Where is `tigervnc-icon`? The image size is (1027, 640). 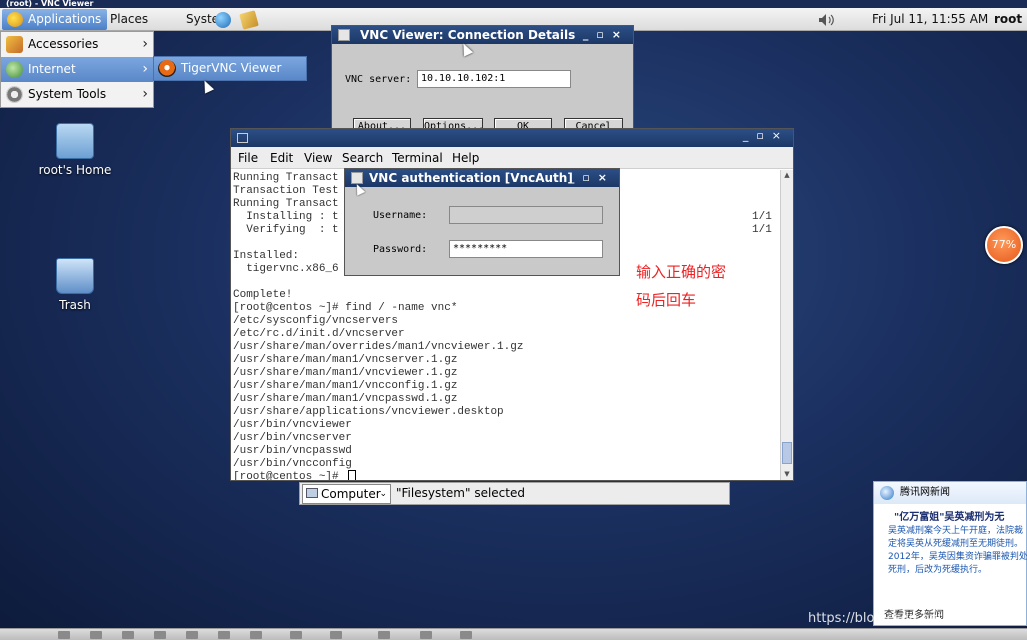
tigervnc-icon is located at coordinates (167, 68).